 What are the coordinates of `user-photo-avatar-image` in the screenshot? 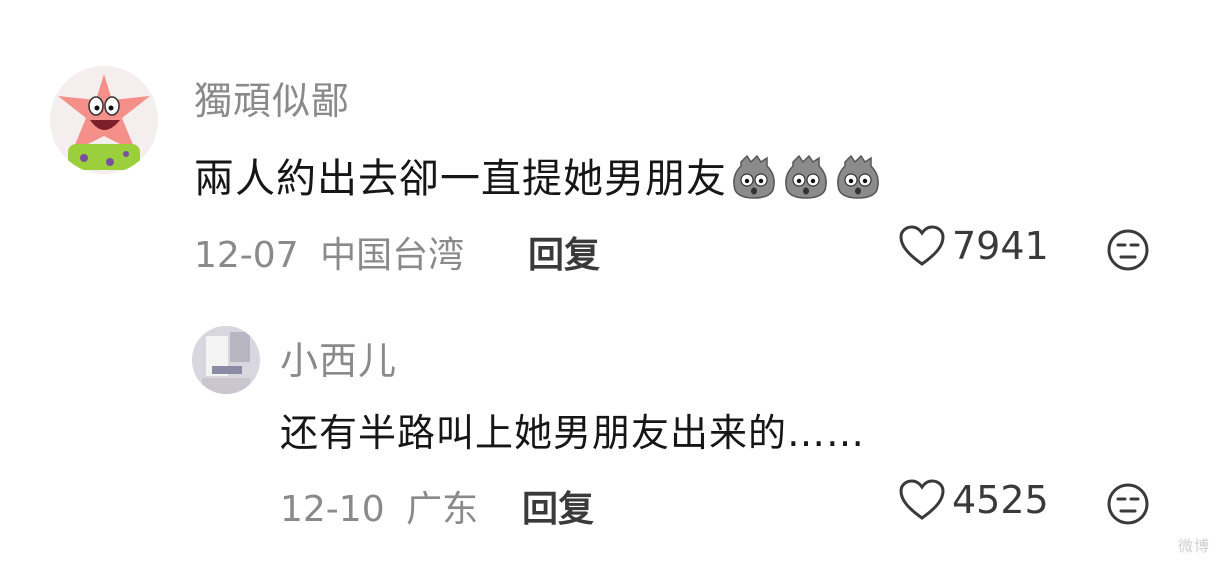 It's located at (226, 360).